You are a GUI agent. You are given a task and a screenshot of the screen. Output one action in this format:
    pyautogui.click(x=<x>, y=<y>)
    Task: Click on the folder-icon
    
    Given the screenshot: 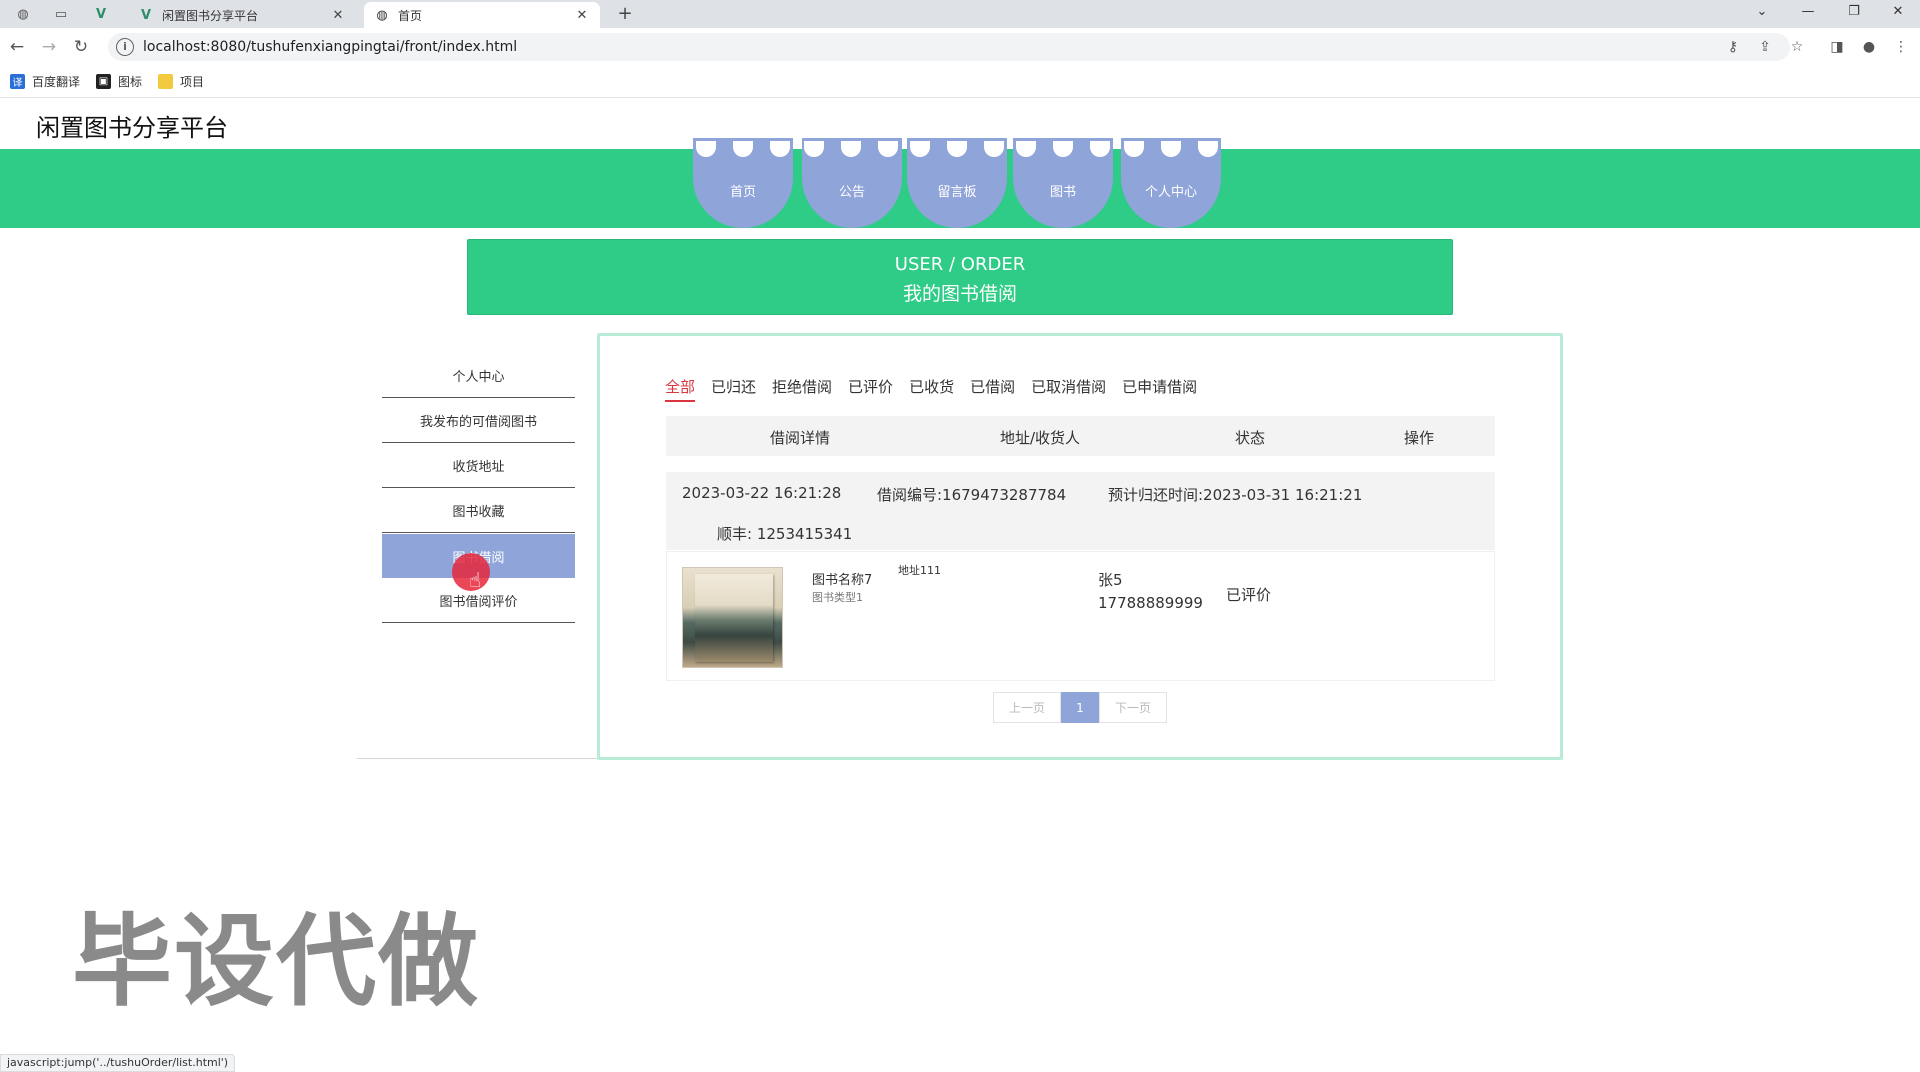 What is the action you would take?
    pyautogui.click(x=166, y=81)
    